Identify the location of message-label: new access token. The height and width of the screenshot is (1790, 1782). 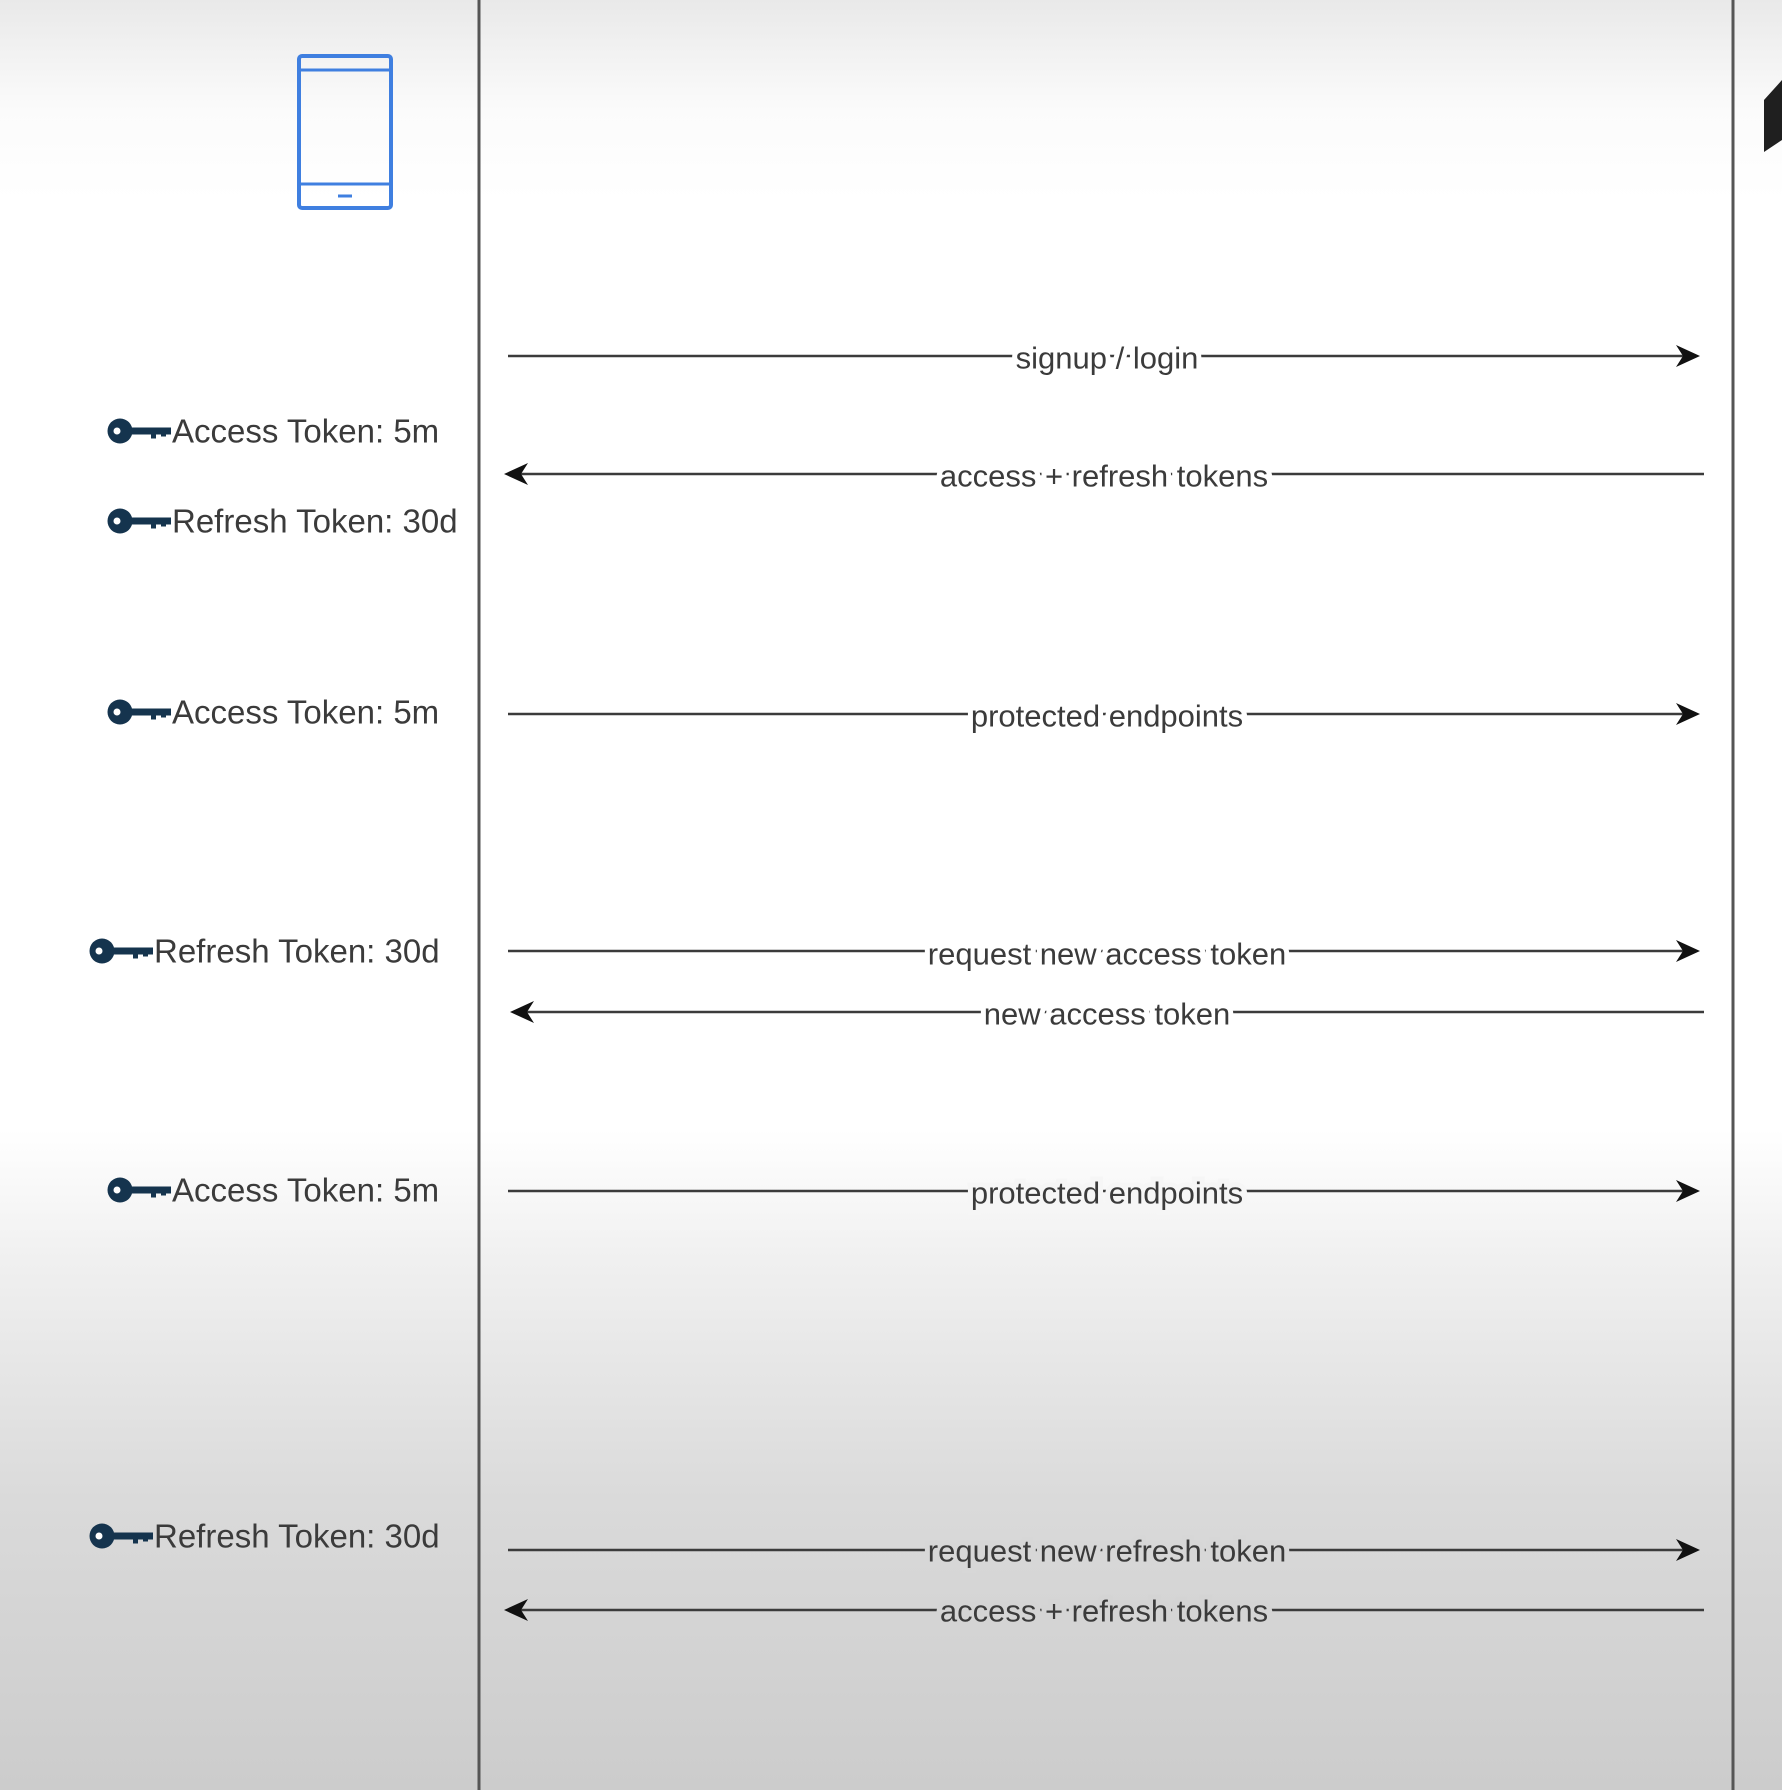
(1107, 1014).